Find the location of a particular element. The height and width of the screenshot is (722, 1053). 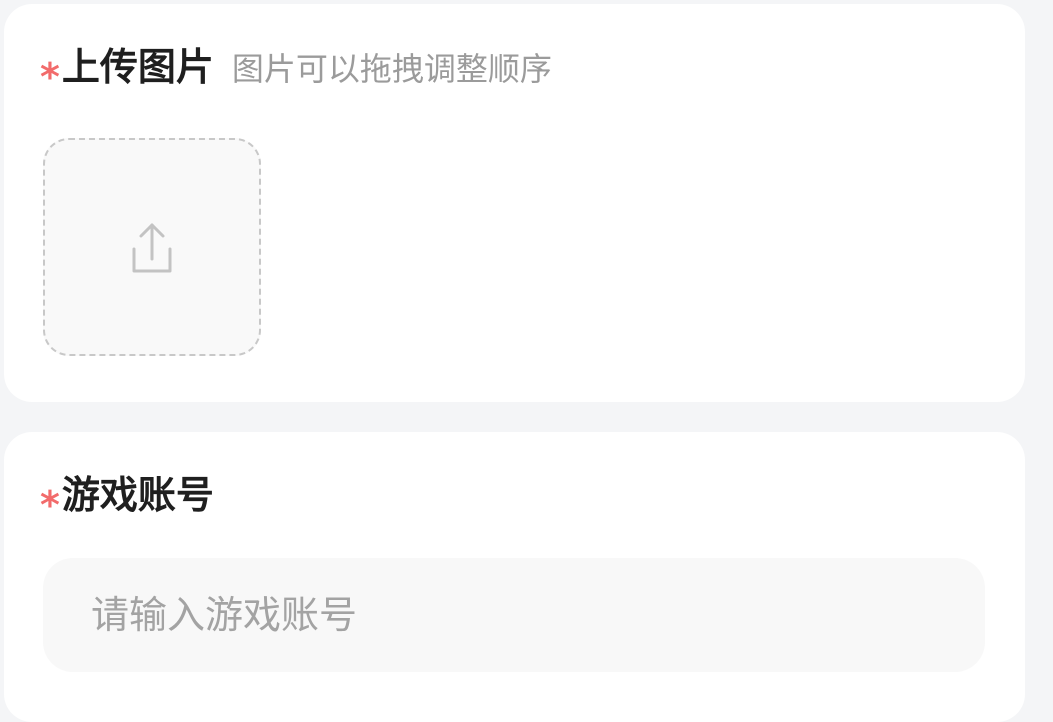

upload-image-title: 上传图片 is located at coordinates (137, 67).